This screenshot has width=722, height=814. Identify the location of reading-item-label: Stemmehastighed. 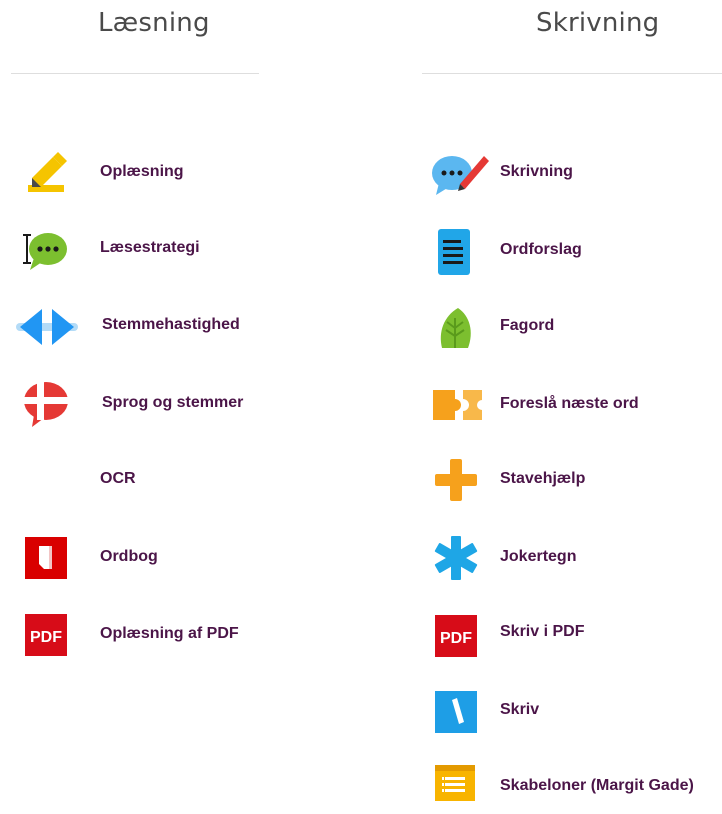
(171, 324).